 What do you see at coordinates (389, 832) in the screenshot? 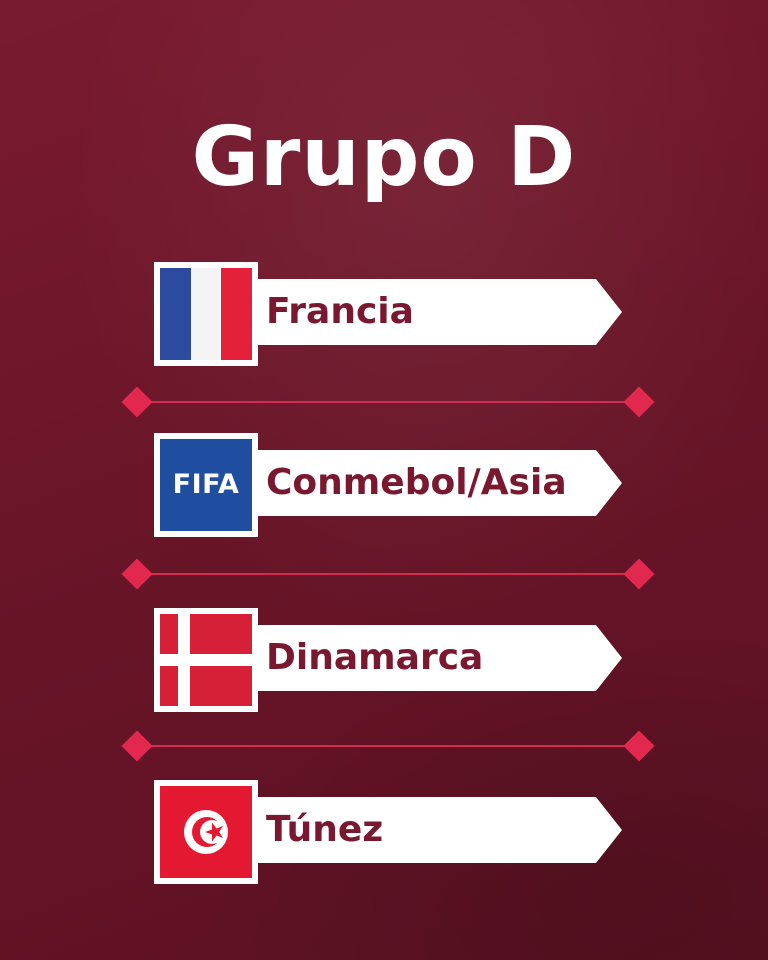
I see `team-row-tunez: Túnez` at bounding box center [389, 832].